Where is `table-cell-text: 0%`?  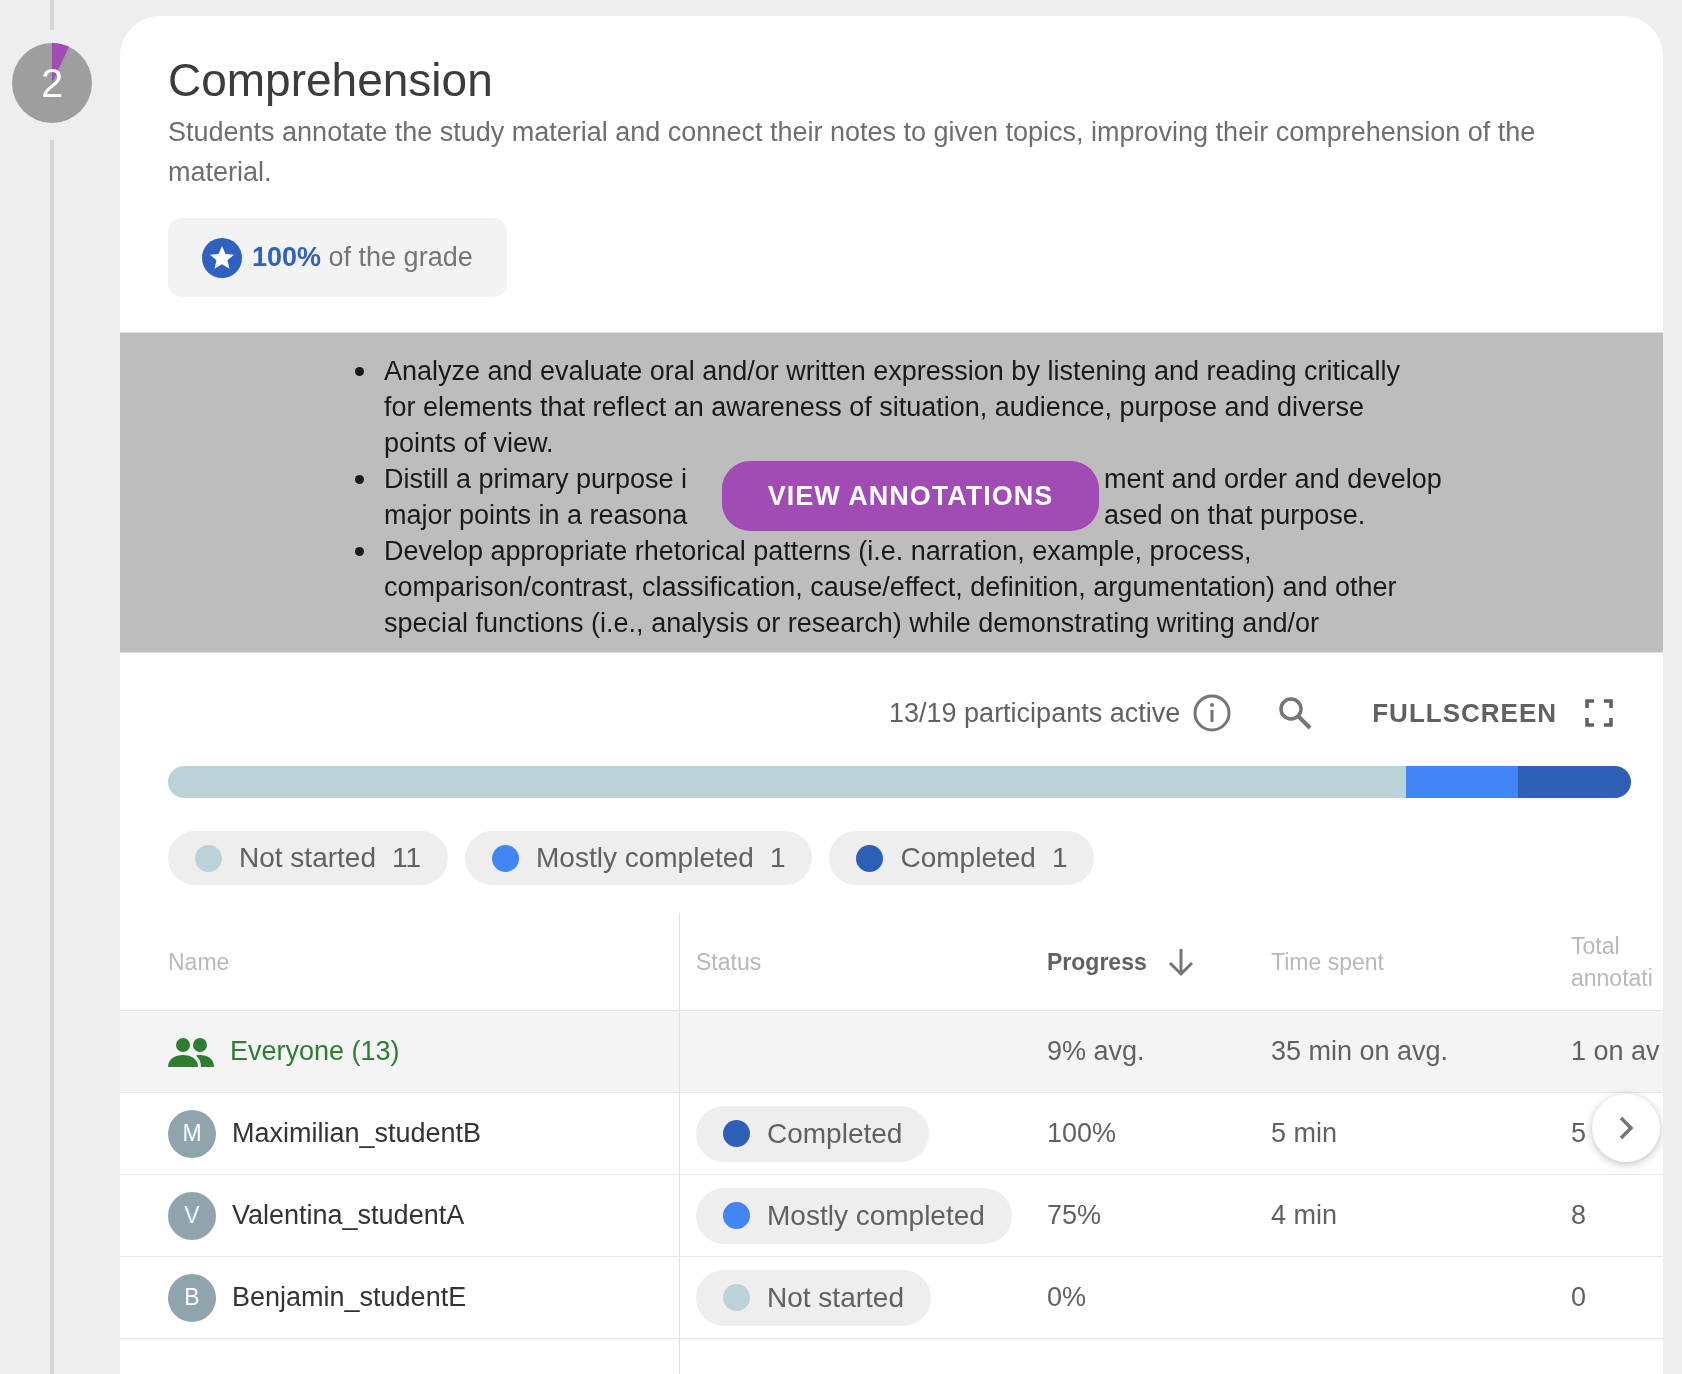 table-cell-text: 0% is located at coordinates (1067, 1298).